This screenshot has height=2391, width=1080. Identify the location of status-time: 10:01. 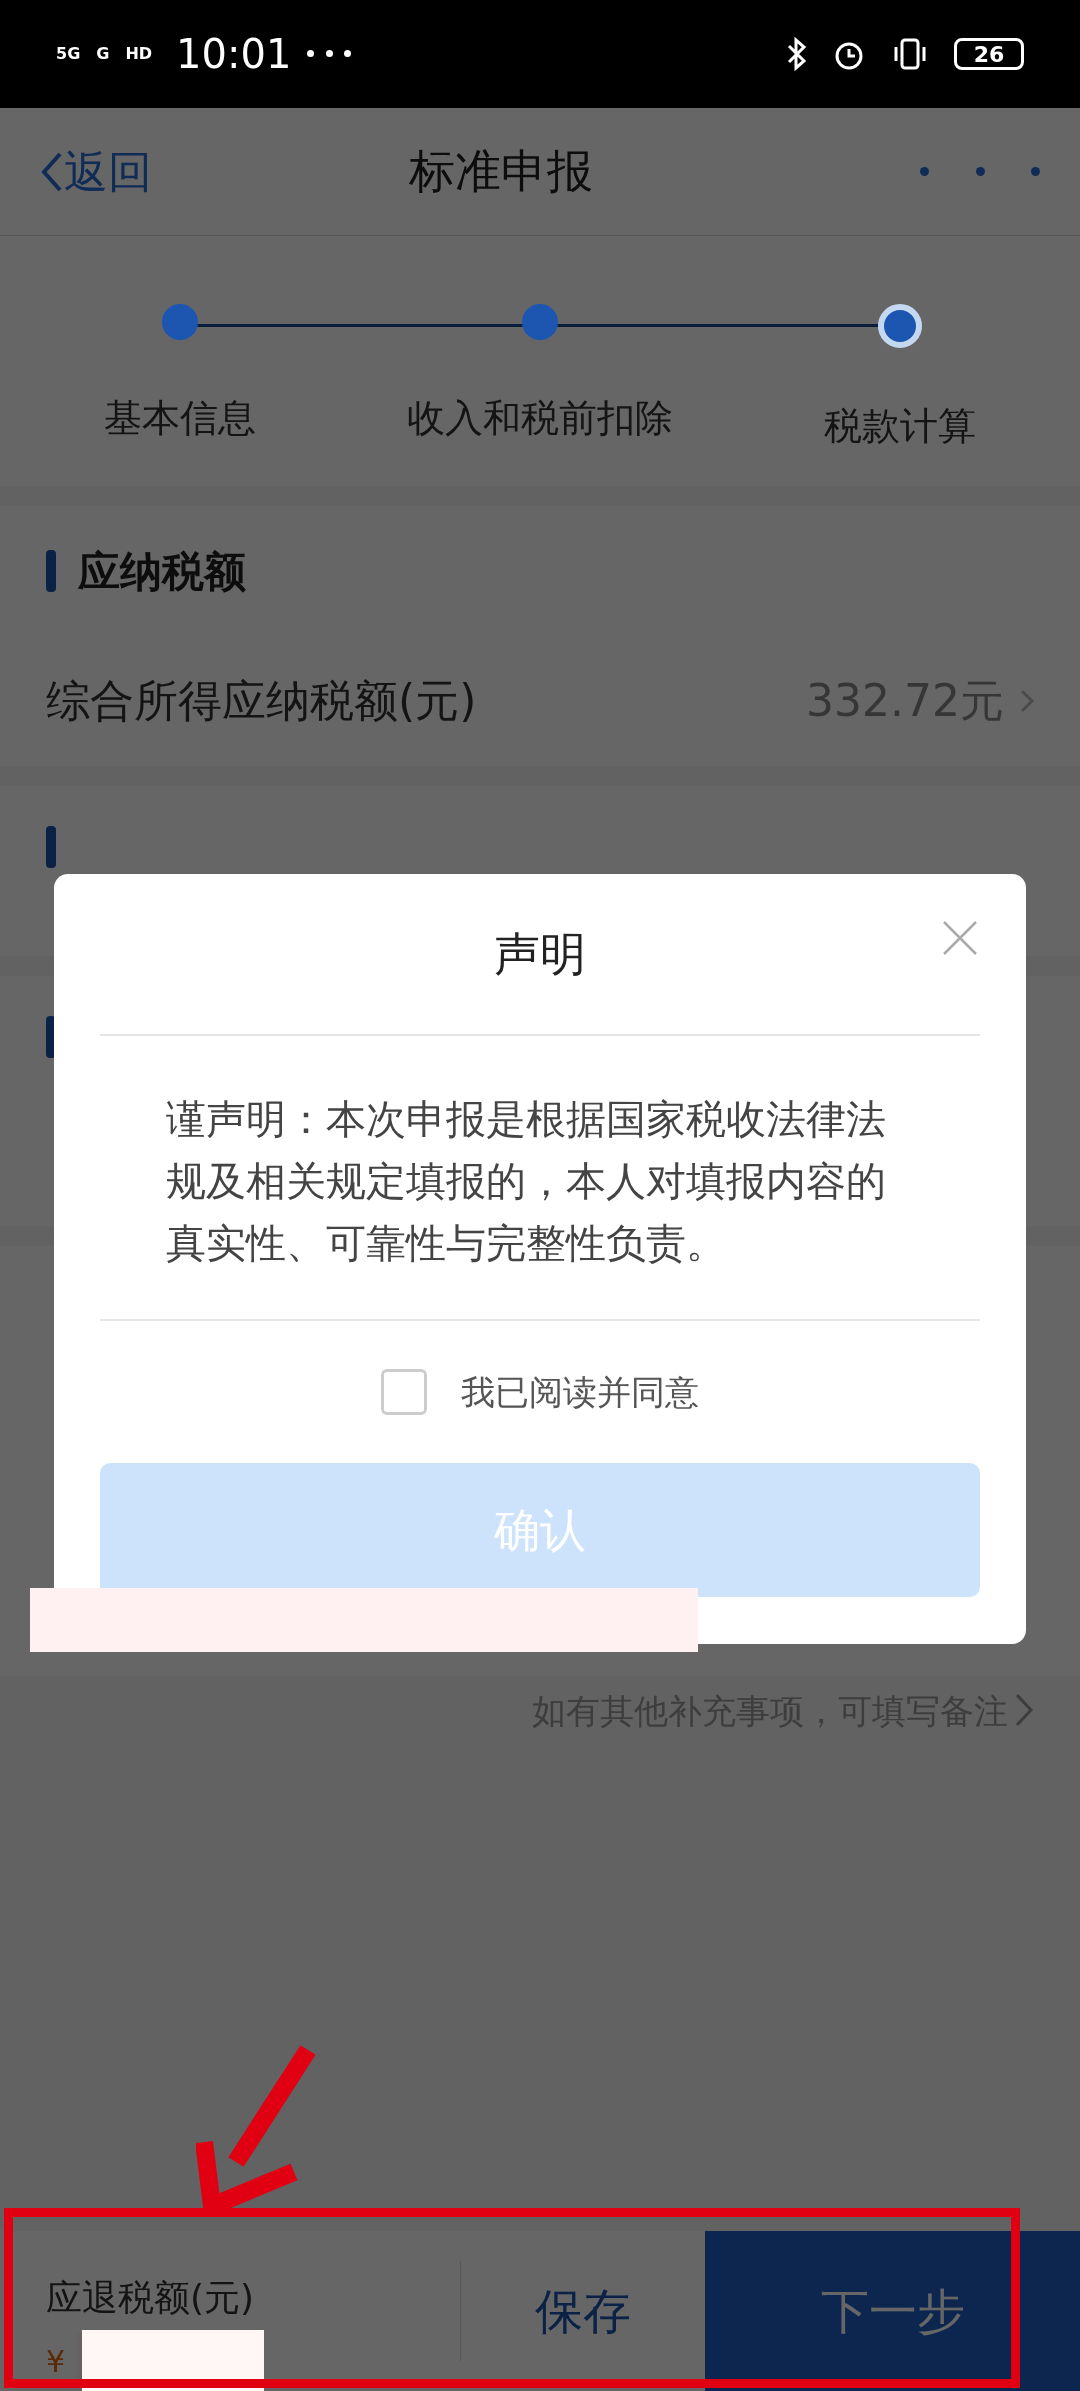
(234, 54).